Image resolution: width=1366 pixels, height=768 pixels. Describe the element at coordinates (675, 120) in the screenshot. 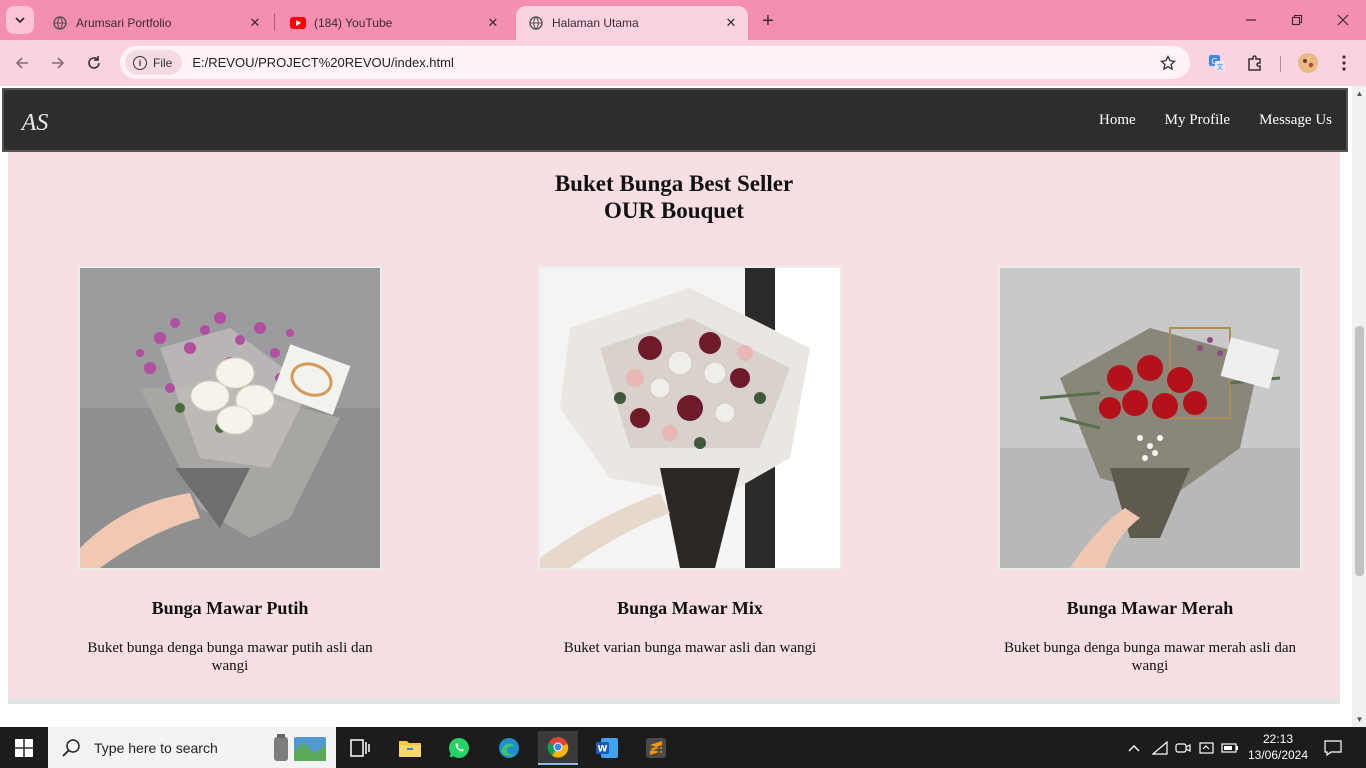

I see `site-navbar: AS Home My Profile Message Us` at that location.